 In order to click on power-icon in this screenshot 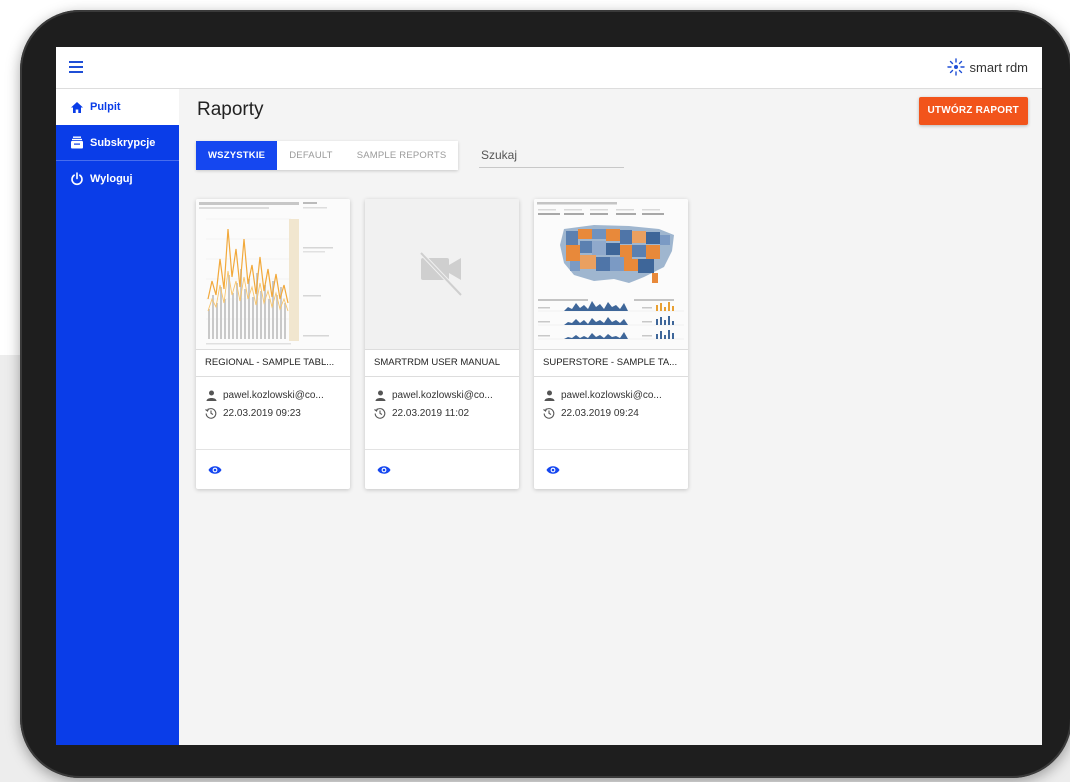, I will do `click(77, 179)`.